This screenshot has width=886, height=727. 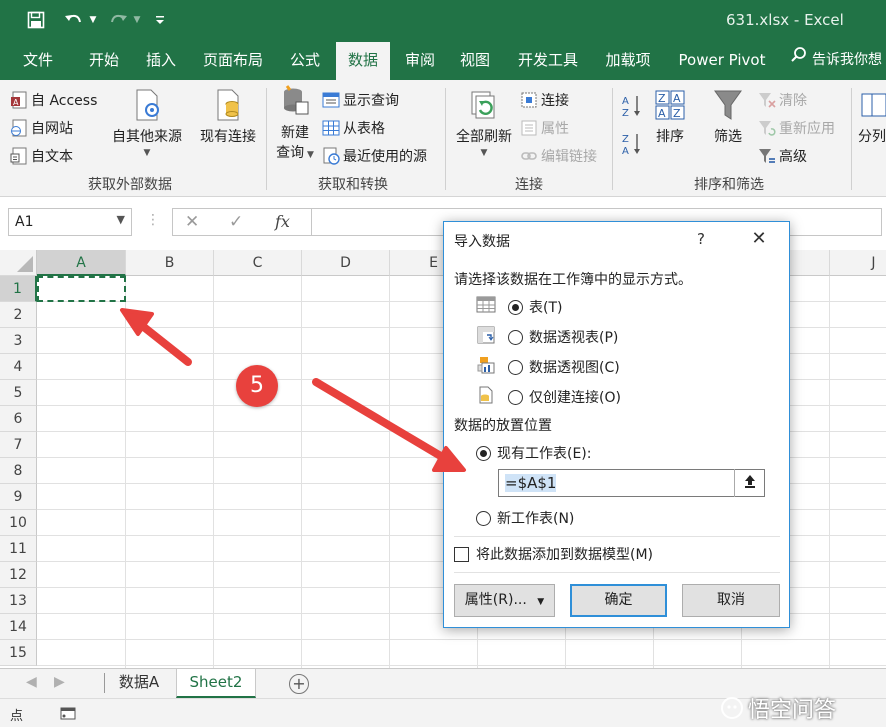 I want to click on selected-cell-a1, so click(x=81, y=289).